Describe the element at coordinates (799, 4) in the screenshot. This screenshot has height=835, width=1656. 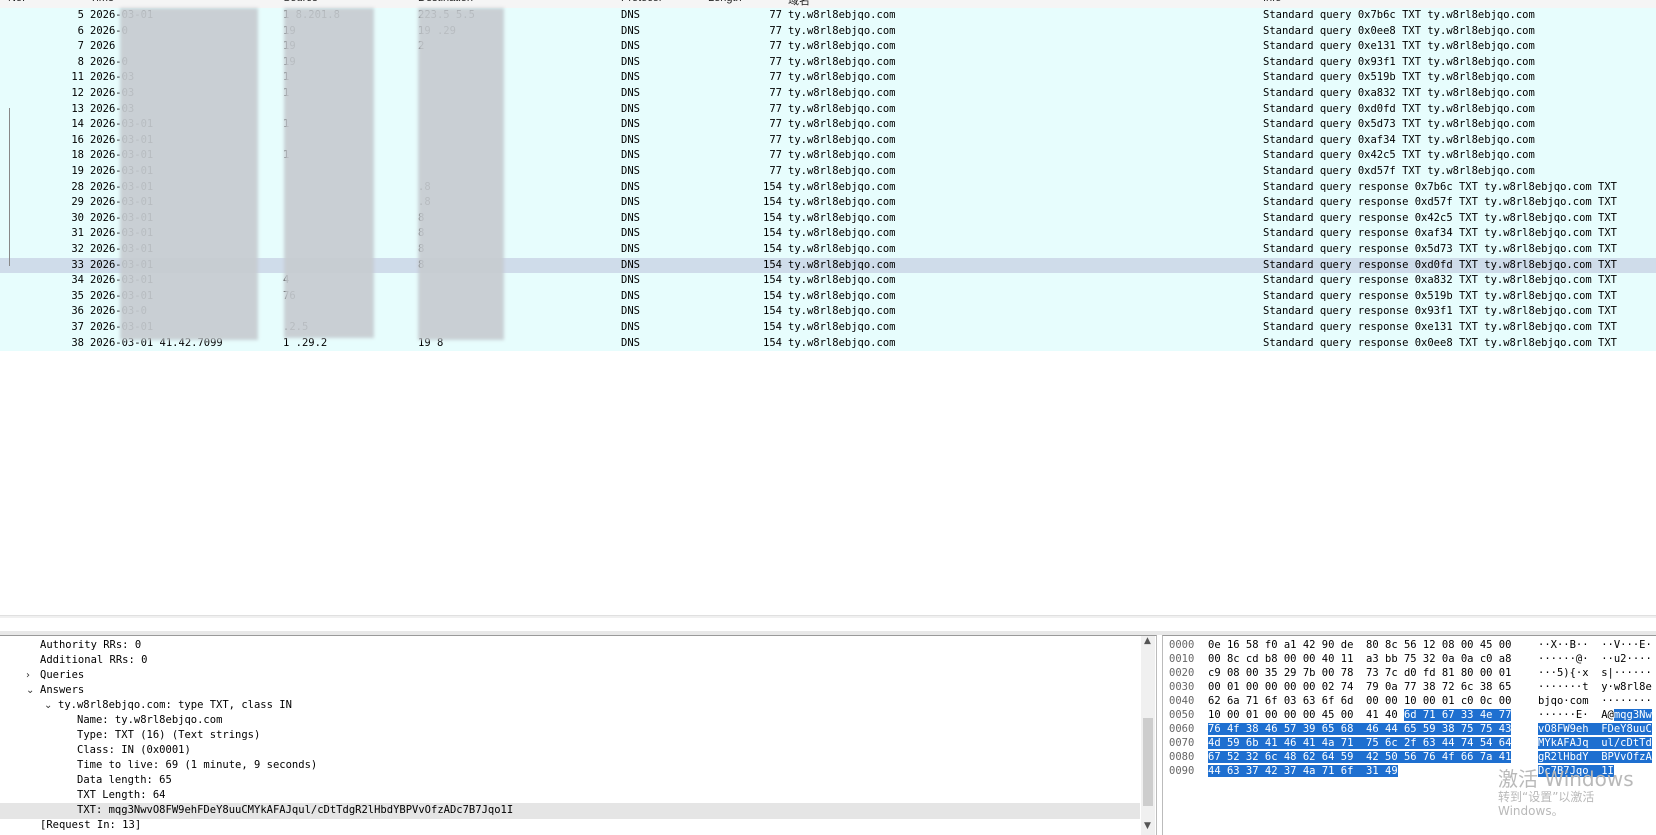
I see `column-header: 域名` at that location.